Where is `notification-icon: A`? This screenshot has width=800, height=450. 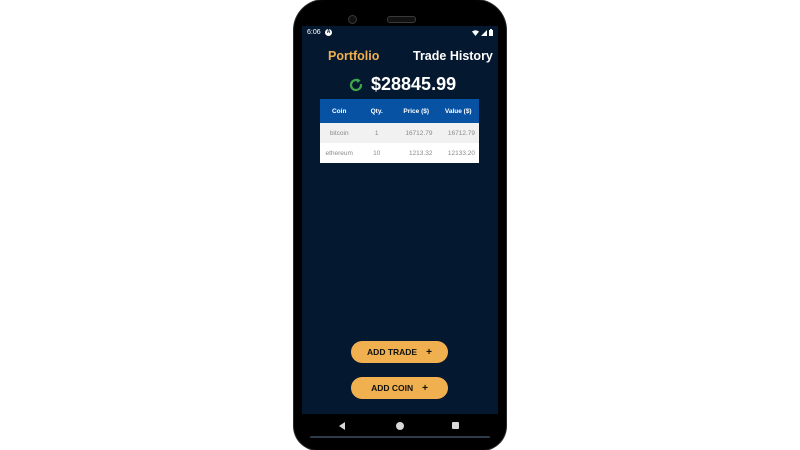
notification-icon: A is located at coordinates (328, 32).